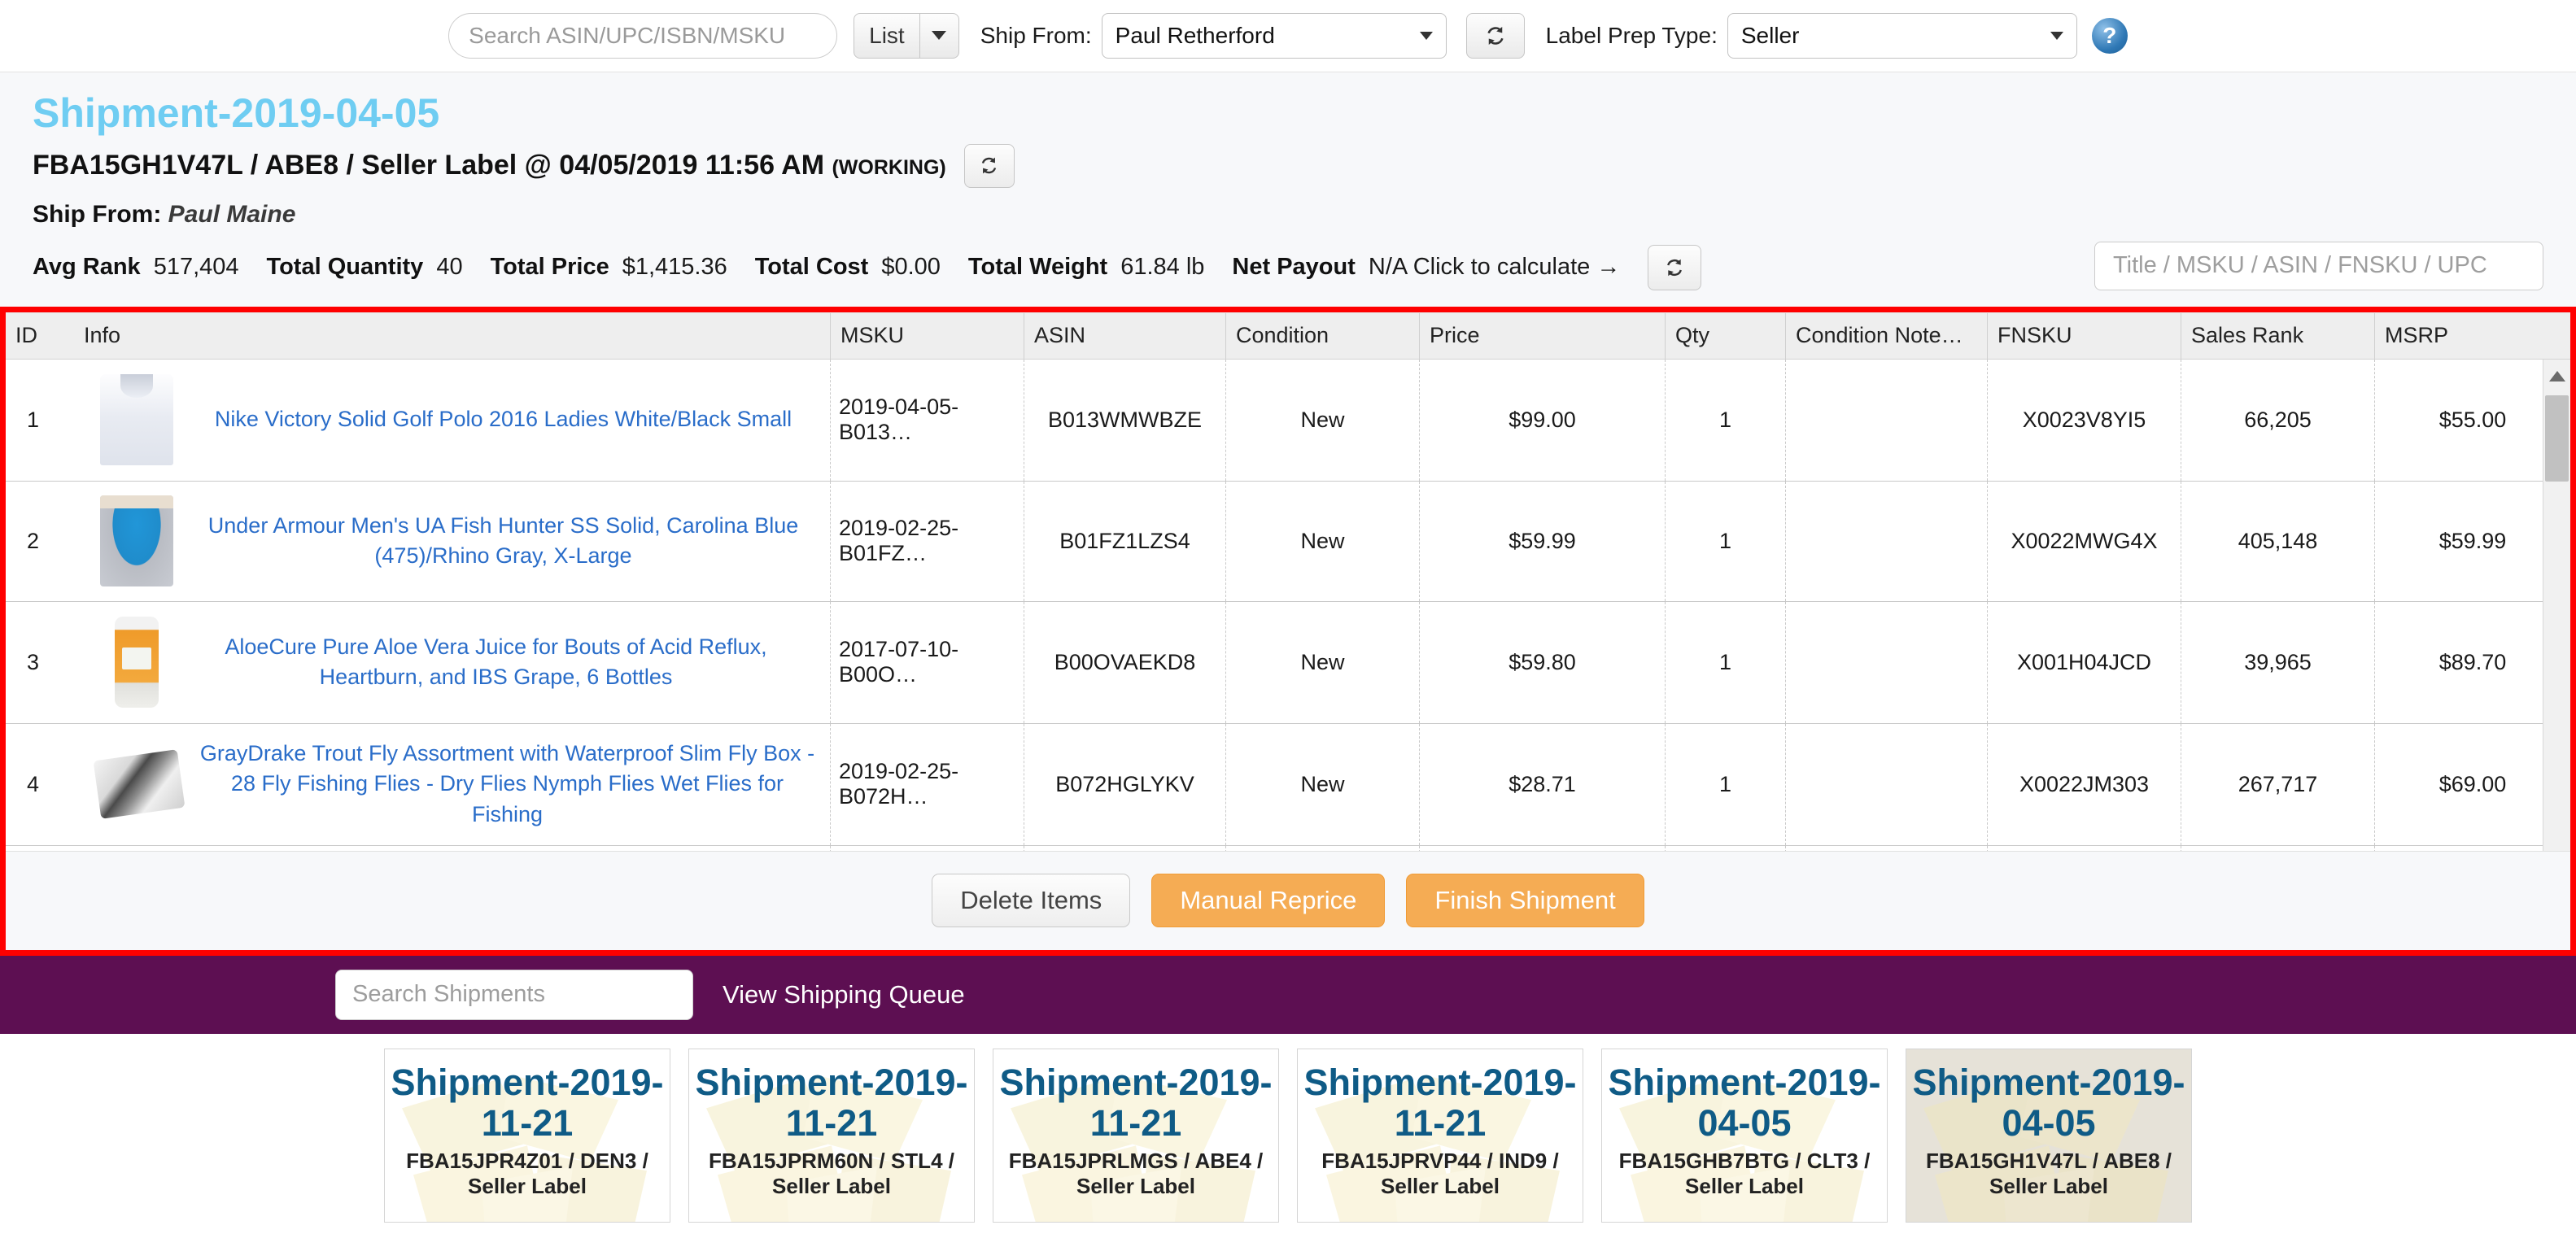 This screenshot has width=2576, height=1247. I want to click on stat-total-cost: Total Cost $0.00, so click(848, 267).